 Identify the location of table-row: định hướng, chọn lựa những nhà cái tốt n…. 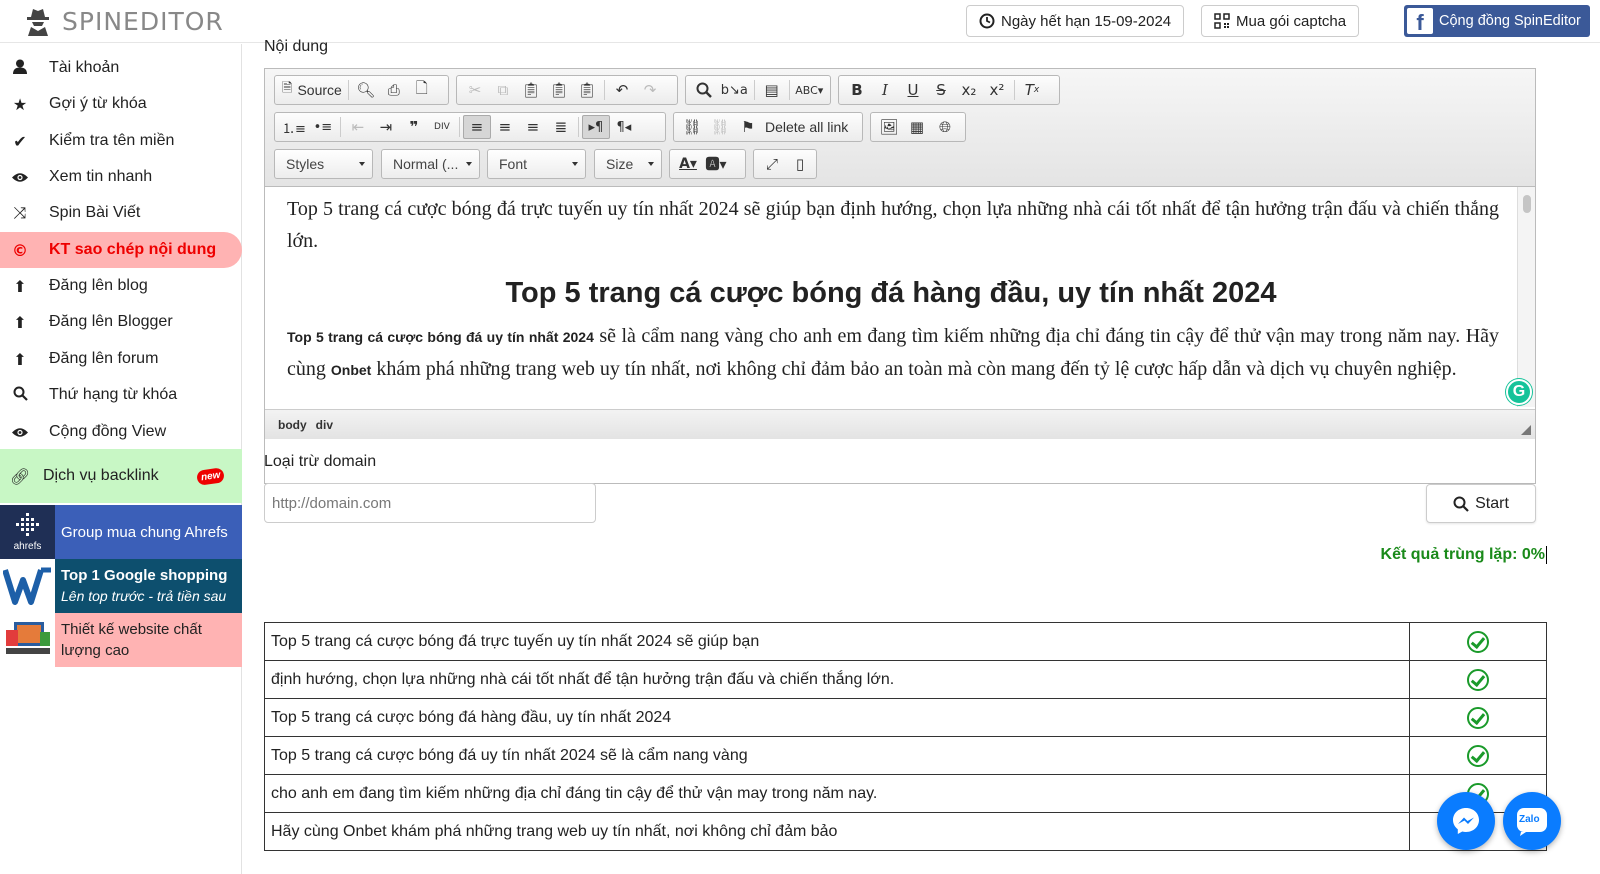
(905, 679).